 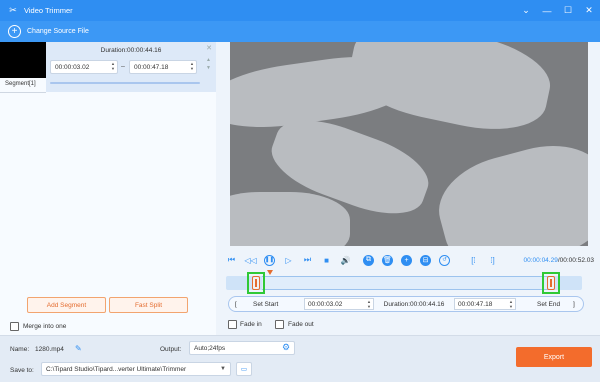 What do you see at coordinates (208, 64) in the screenshot?
I see `reorder-arrows-icon: ▲ ▼` at bounding box center [208, 64].